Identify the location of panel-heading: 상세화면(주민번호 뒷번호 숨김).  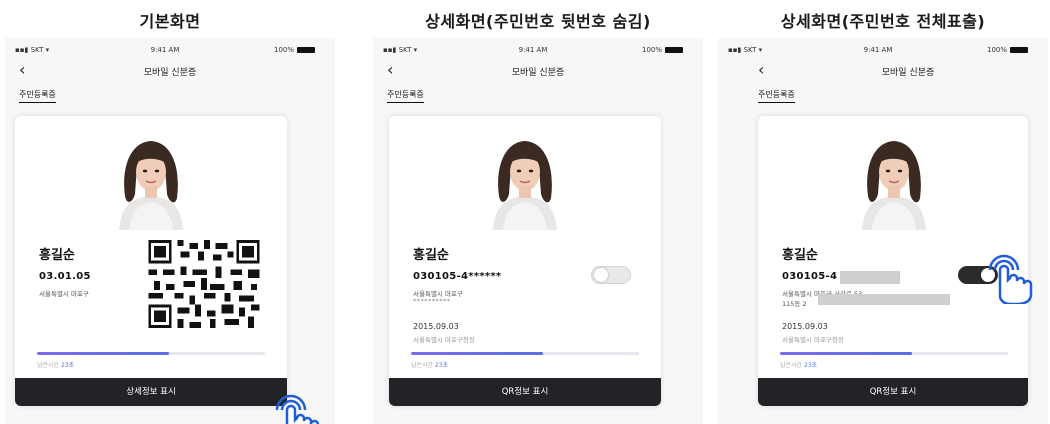
(538, 21).